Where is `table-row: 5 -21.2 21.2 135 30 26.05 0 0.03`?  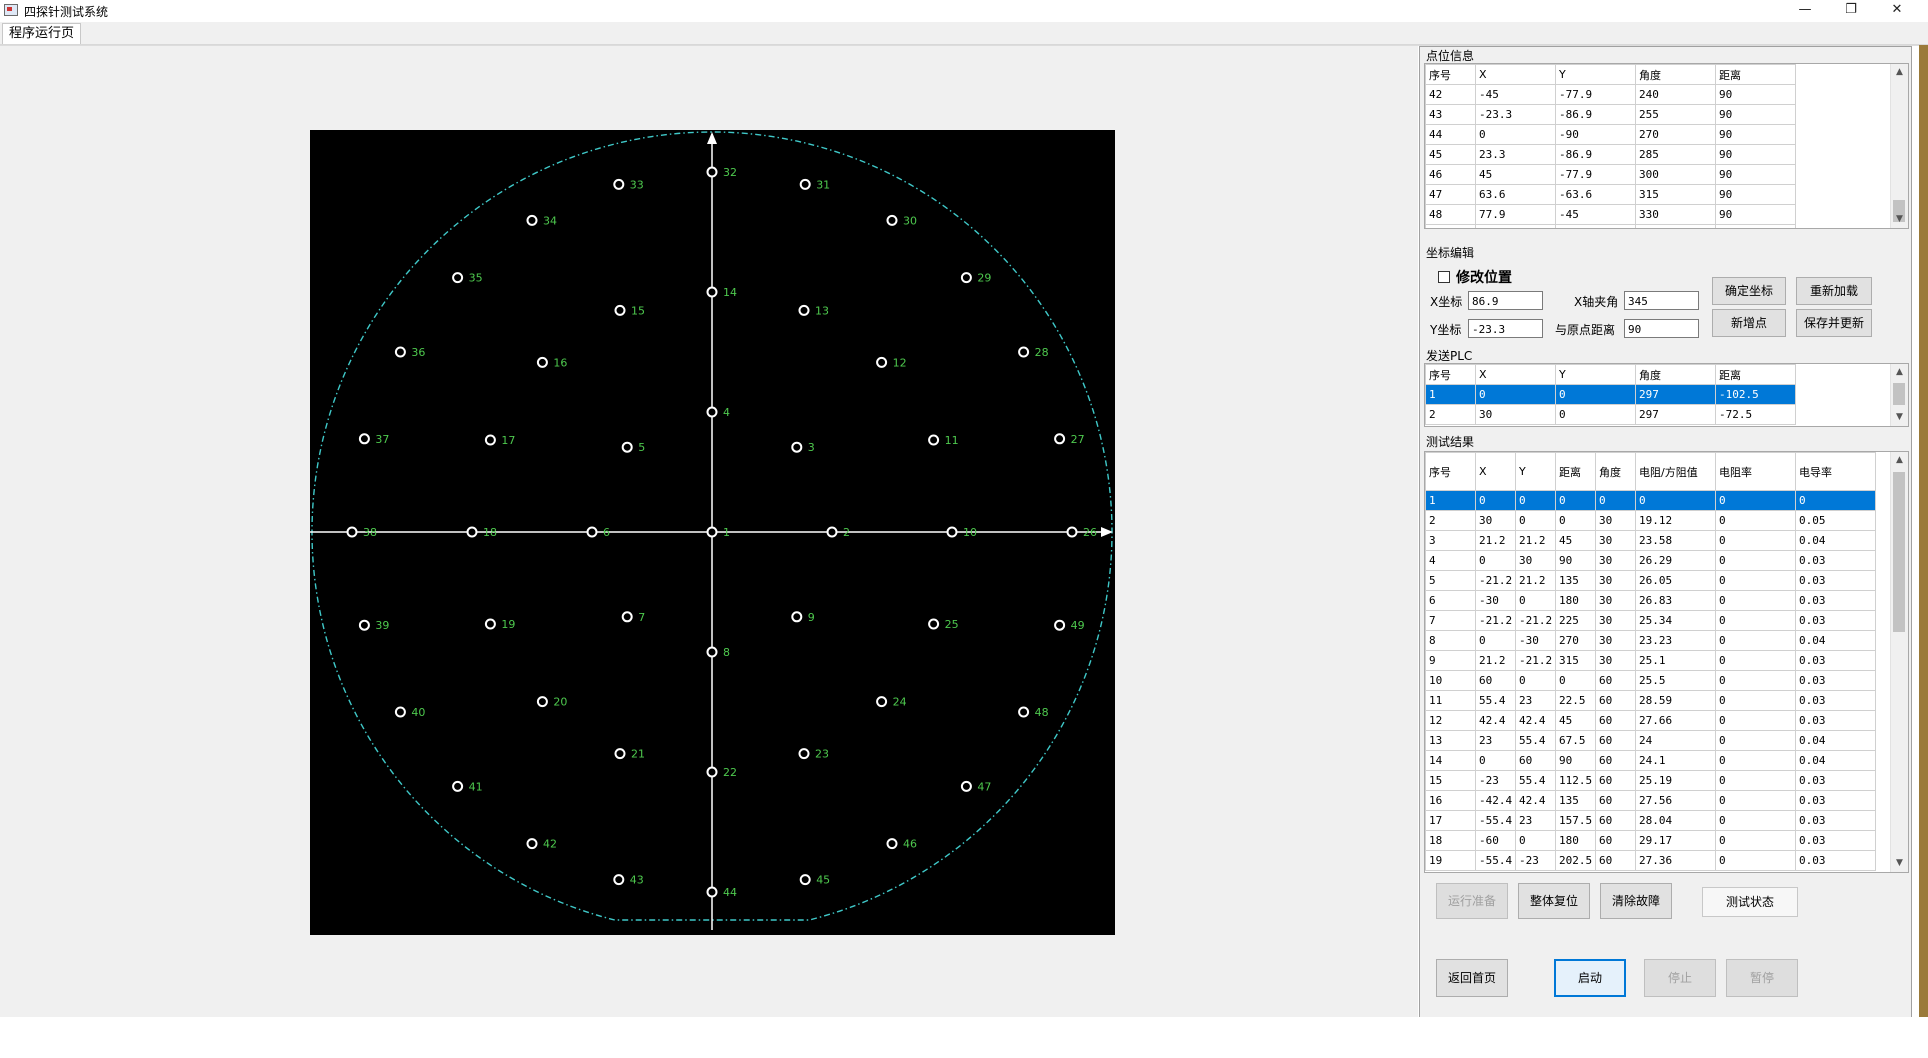 table-row: 5 -21.2 21.2 135 30 26.05 0 0.03 is located at coordinates (1650, 580).